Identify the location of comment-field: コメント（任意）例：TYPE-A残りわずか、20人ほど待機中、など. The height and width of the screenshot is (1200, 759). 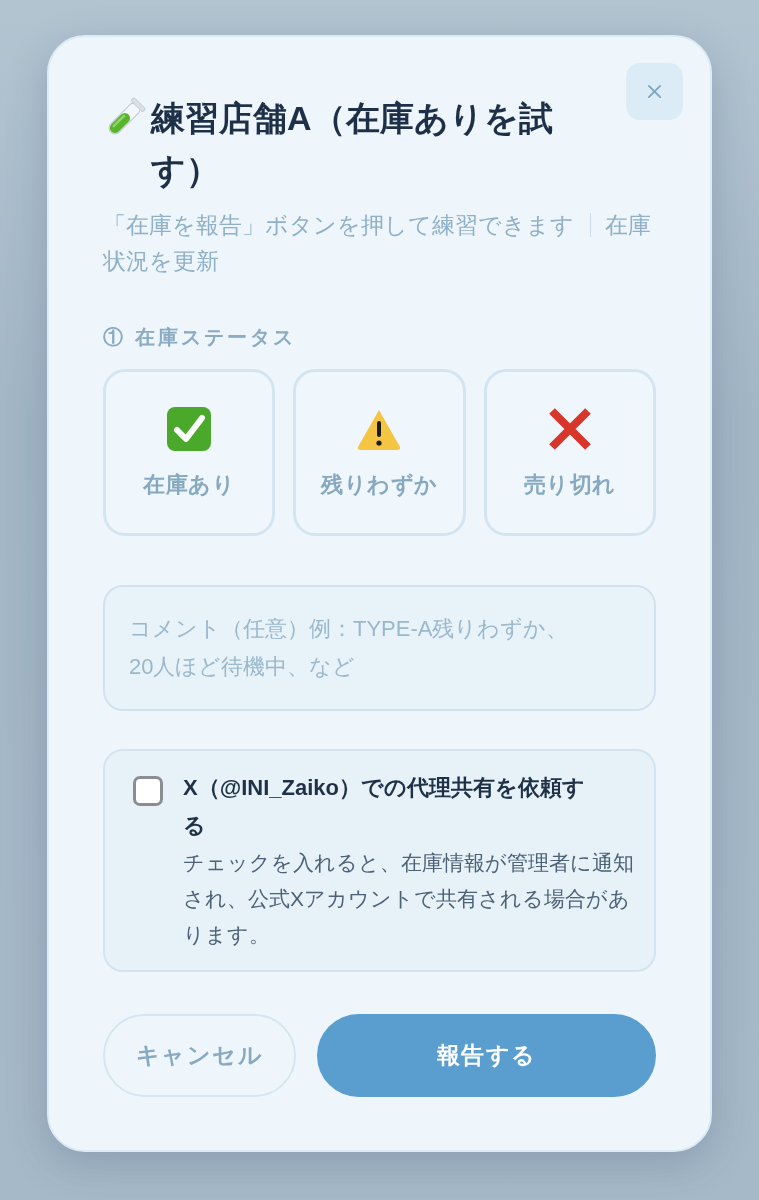
(379, 648).